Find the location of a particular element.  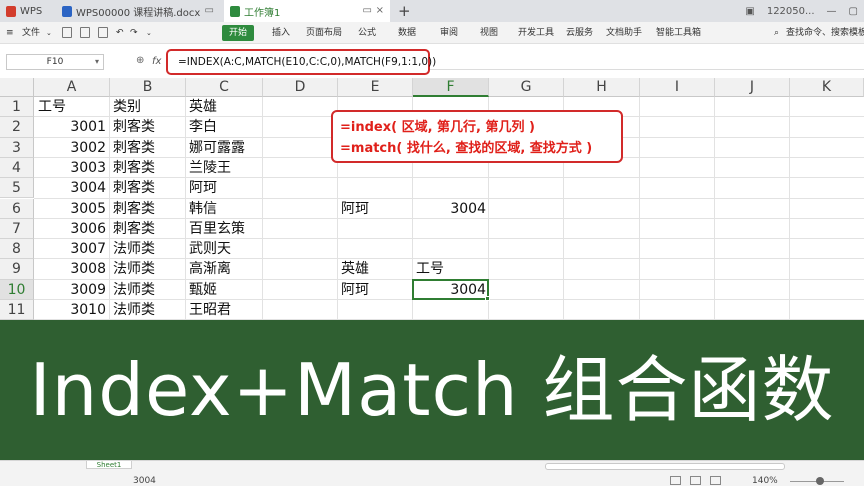

cell-f6: 3004 is located at coordinates (450, 209).